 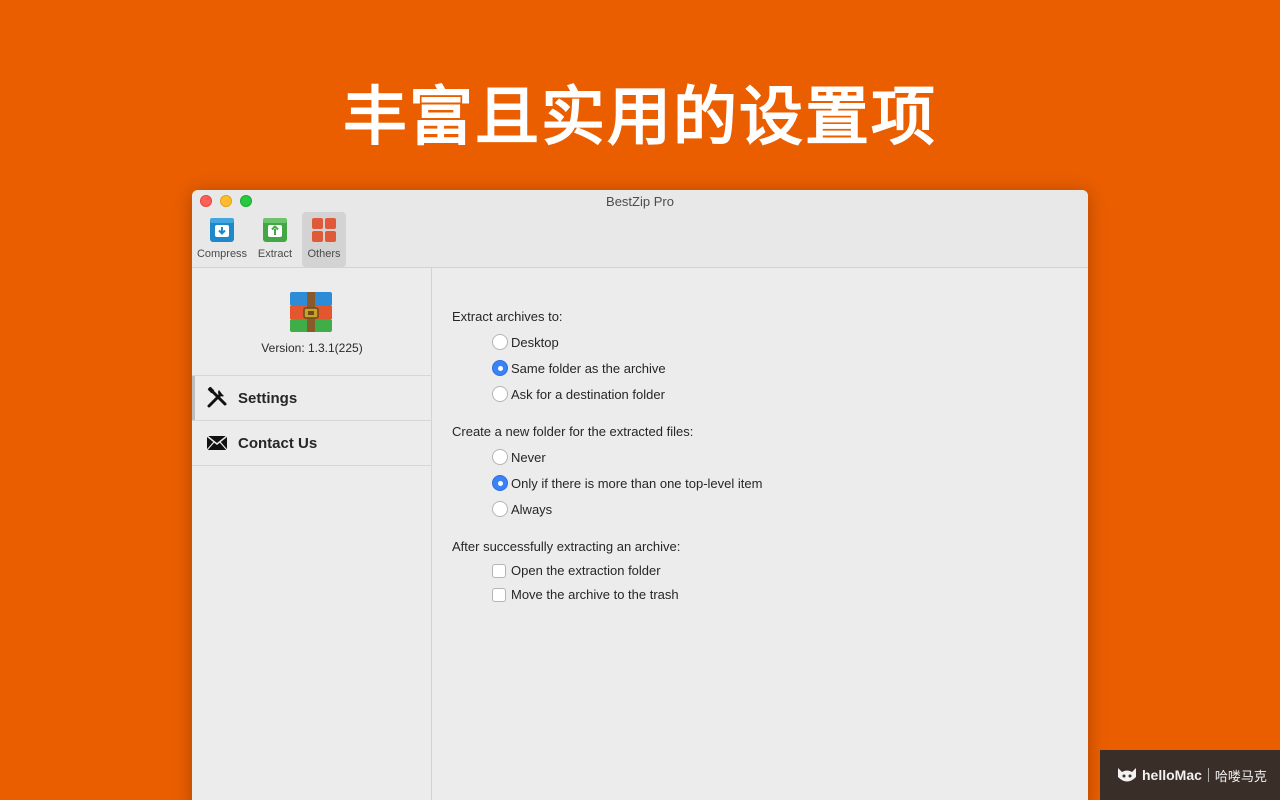 I want to click on toolbar-label: Others, so click(x=324, y=254).